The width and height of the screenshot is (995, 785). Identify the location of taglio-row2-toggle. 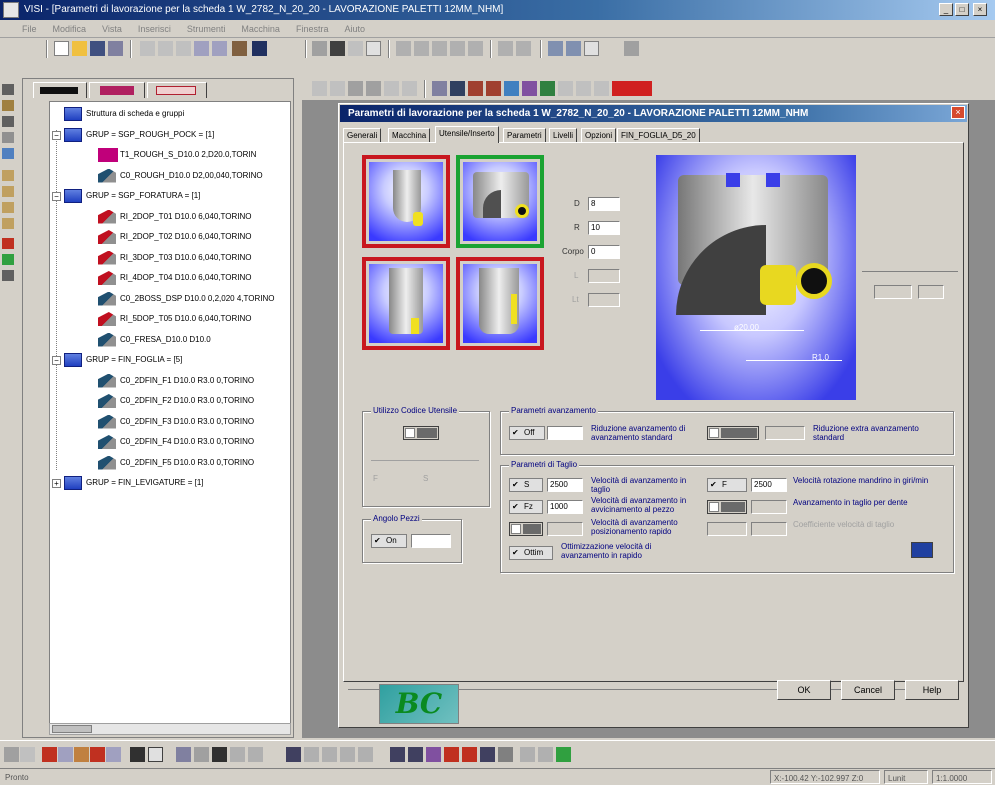
(727, 507).